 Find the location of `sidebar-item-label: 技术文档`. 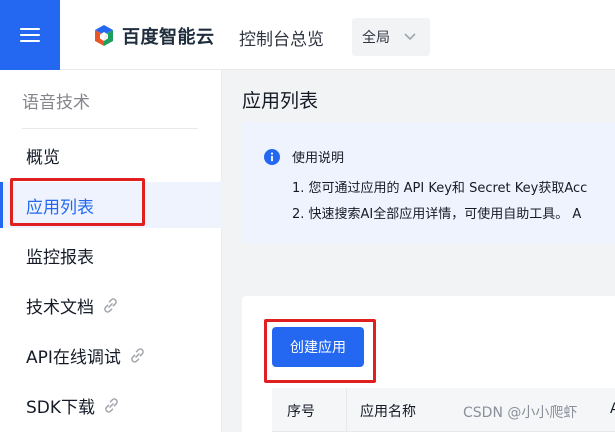

sidebar-item-label: 技术文档 is located at coordinates (60, 307).